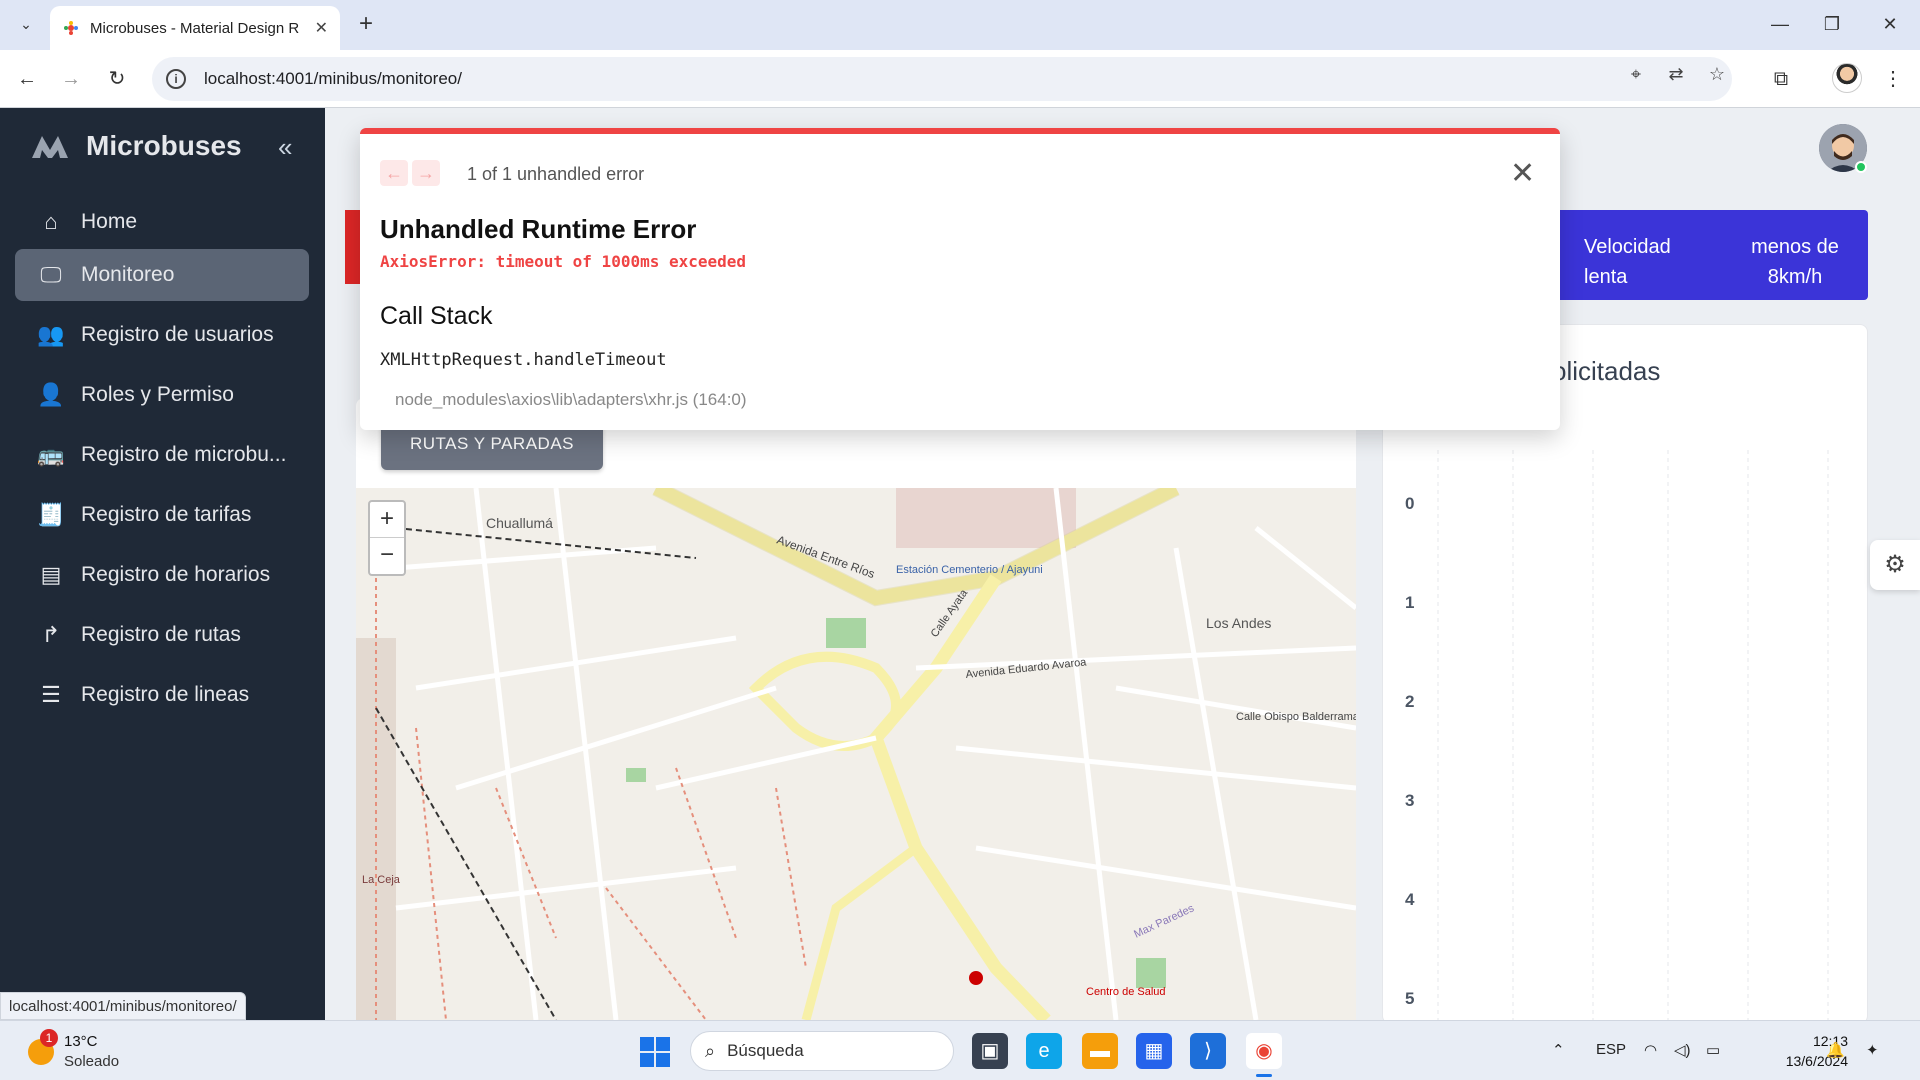 Image resolution: width=1920 pixels, height=1080 pixels. I want to click on notification-bell-icon: 🔔, so click(1835, 1050).